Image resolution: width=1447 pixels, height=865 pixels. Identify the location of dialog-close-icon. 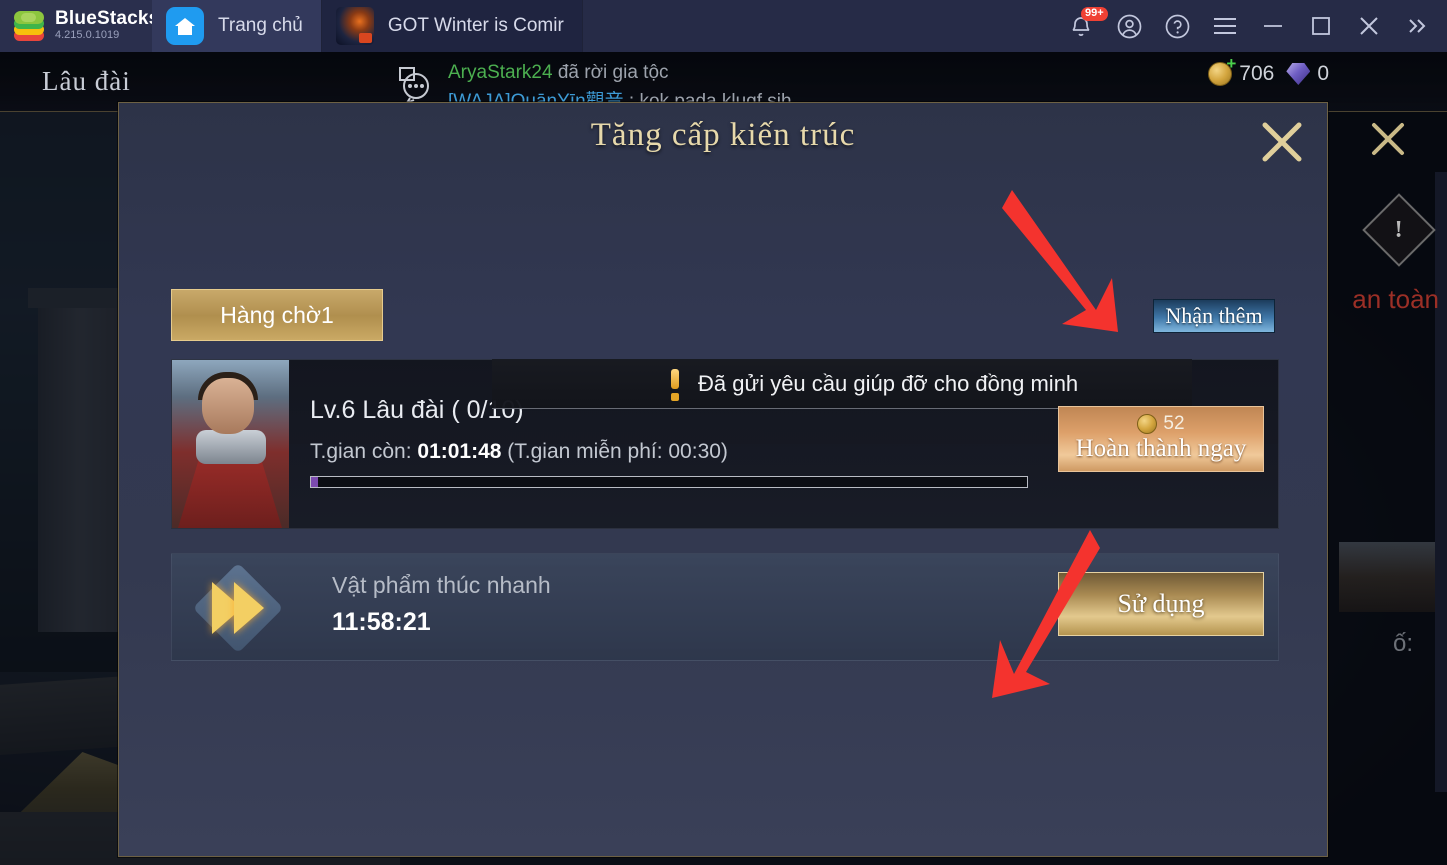
(1282, 142).